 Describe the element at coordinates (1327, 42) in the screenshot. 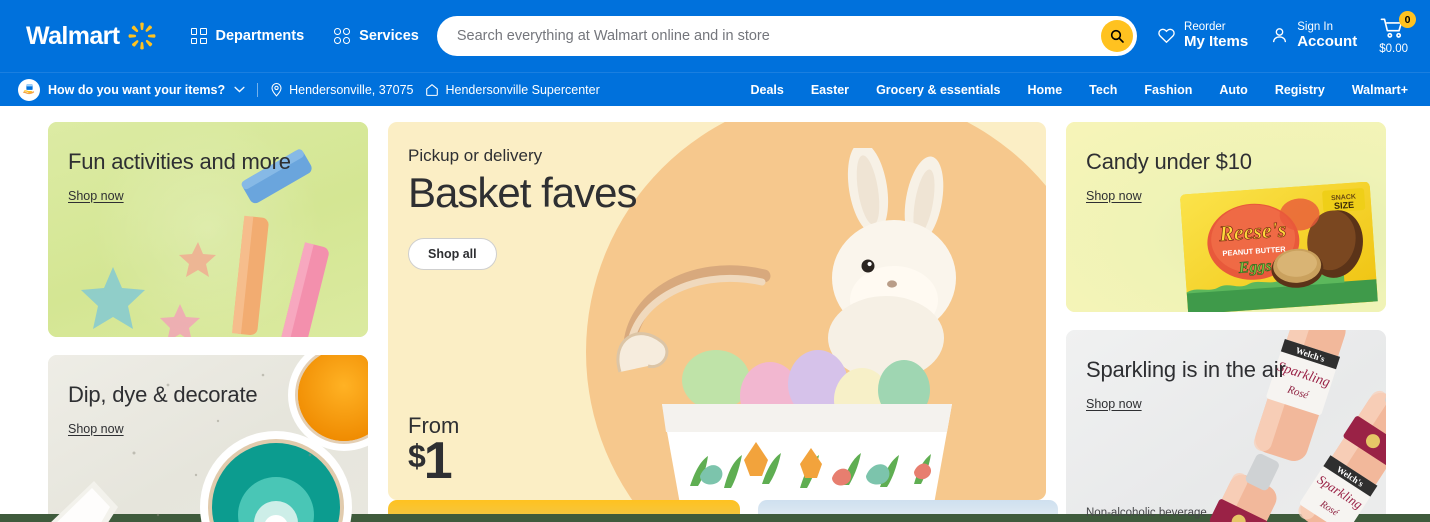

I see `account-main-label: Account` at that location.